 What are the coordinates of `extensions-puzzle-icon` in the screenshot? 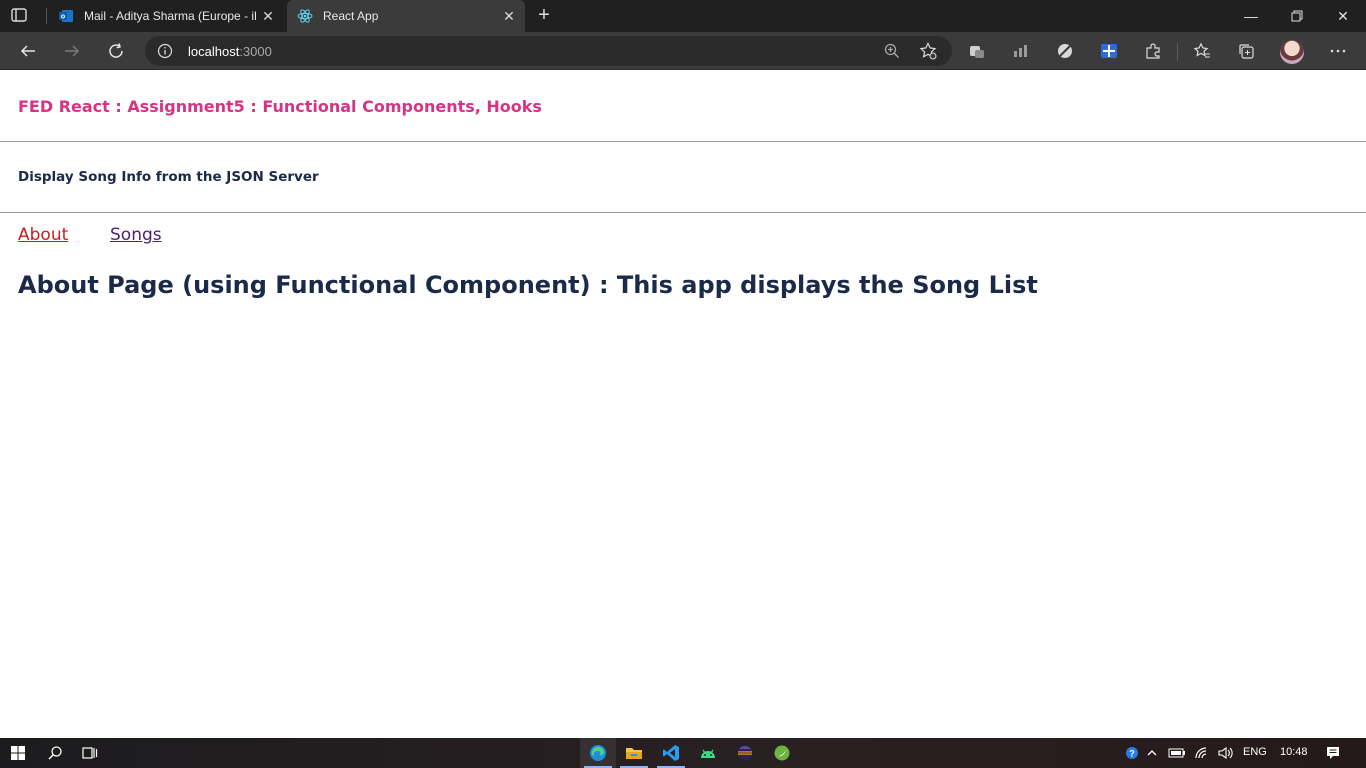 It's located at (1153, 51).